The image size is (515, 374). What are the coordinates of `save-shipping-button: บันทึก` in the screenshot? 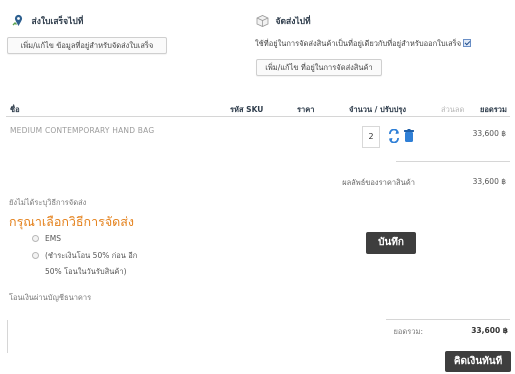 It's located at (391, 243).